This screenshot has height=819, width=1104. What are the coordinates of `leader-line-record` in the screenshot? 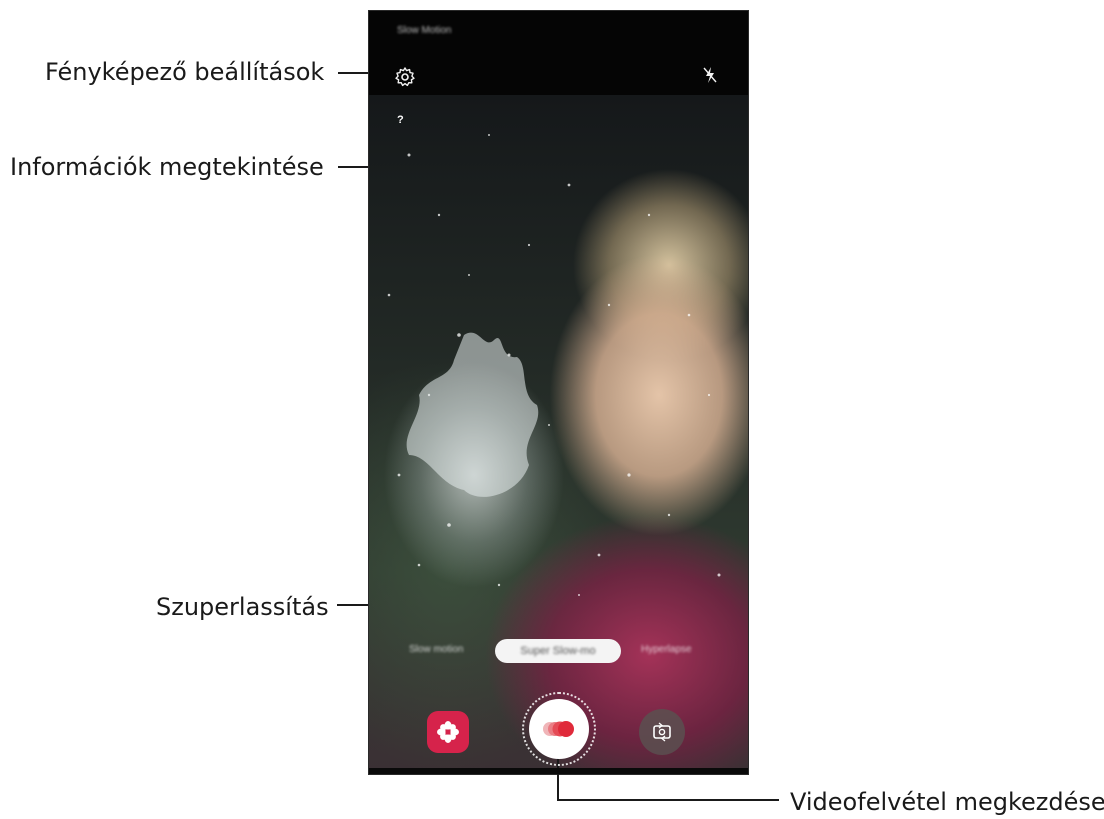 It's located at (668, 800).